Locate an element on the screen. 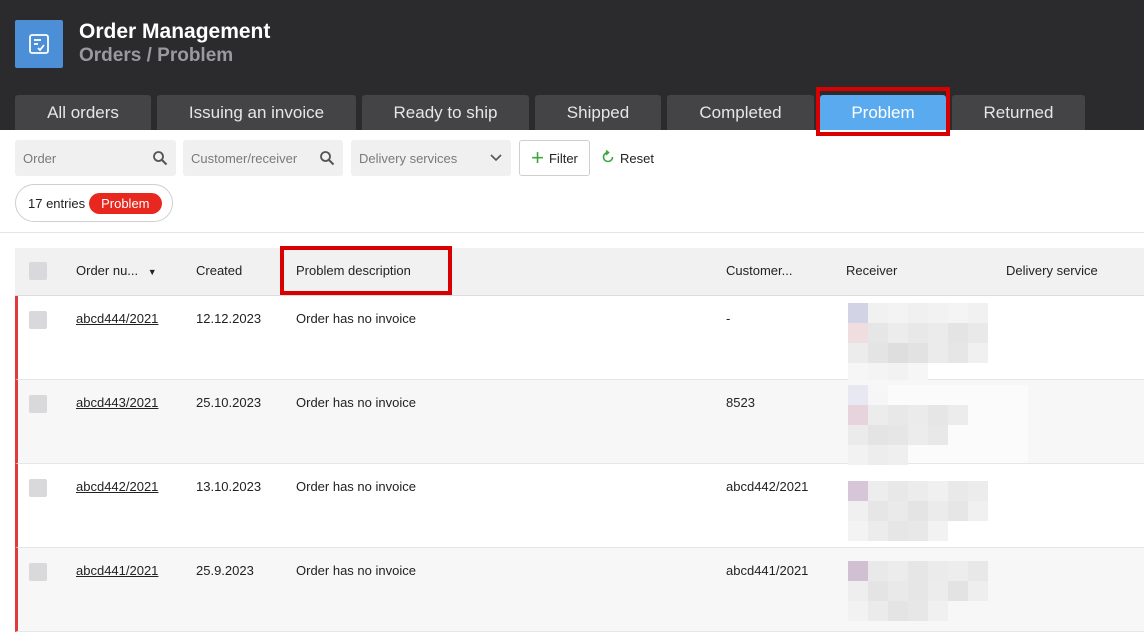  created-date: 13.10.2023 is located at coordinates (229, 486).